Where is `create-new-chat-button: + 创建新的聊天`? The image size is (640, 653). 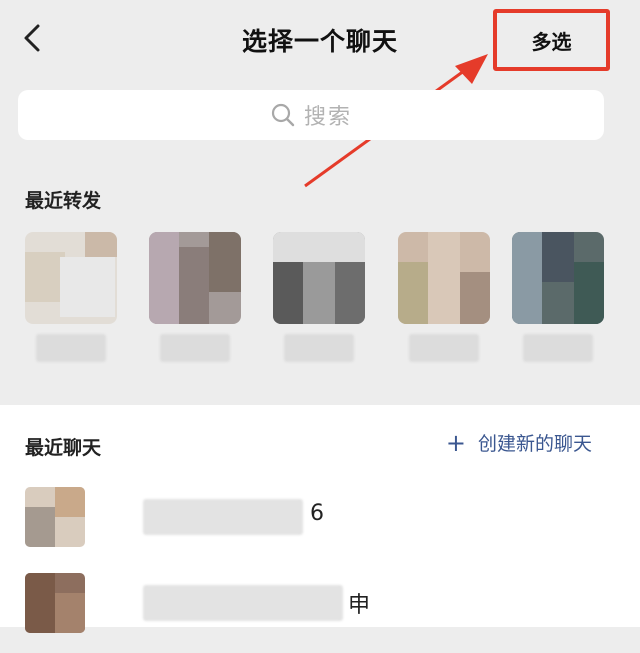
create-new-chat-button: + 创建新的聊天 is located at coordinates (519, 442).